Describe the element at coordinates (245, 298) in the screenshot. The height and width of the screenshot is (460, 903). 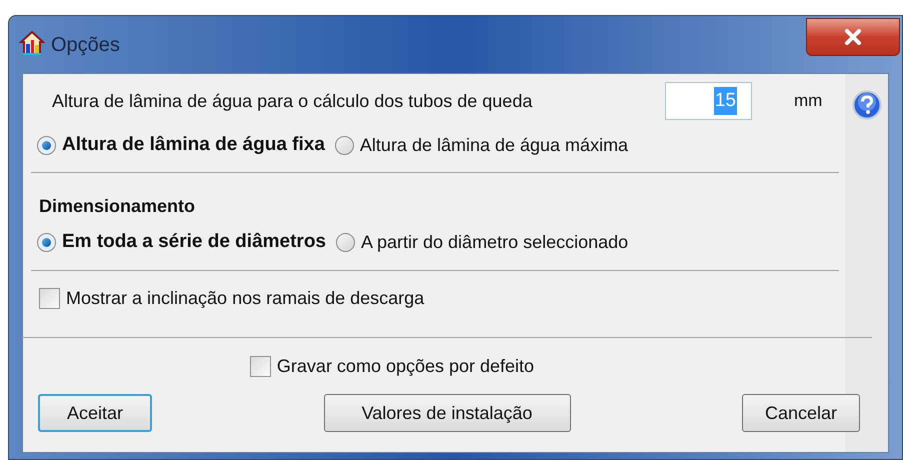
I see `checkbox-label: Mostrar a inclinação nos ramais de descarga` at that location.